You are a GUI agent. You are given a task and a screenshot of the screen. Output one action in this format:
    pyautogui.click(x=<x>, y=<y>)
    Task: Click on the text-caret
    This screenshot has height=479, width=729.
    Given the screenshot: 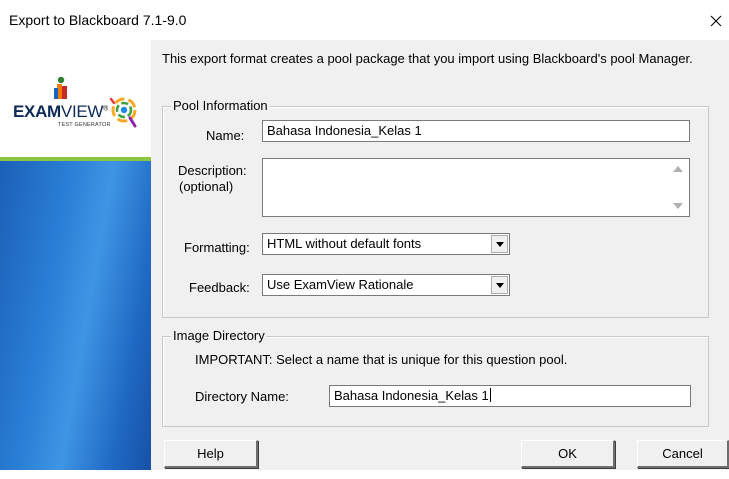 What is the action you would take?
    pyautogui.click(x=490, y=395)
    